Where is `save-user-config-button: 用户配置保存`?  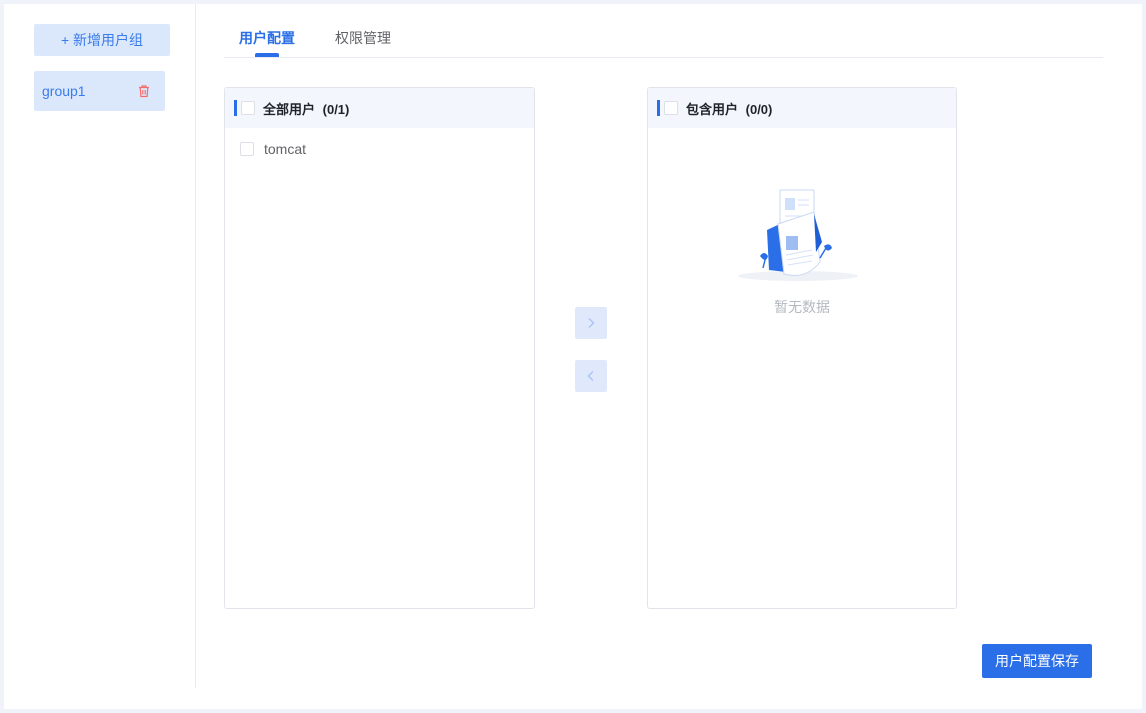
save-user-config-button: 用户配置保存 is located at coordinates (1037, 661).